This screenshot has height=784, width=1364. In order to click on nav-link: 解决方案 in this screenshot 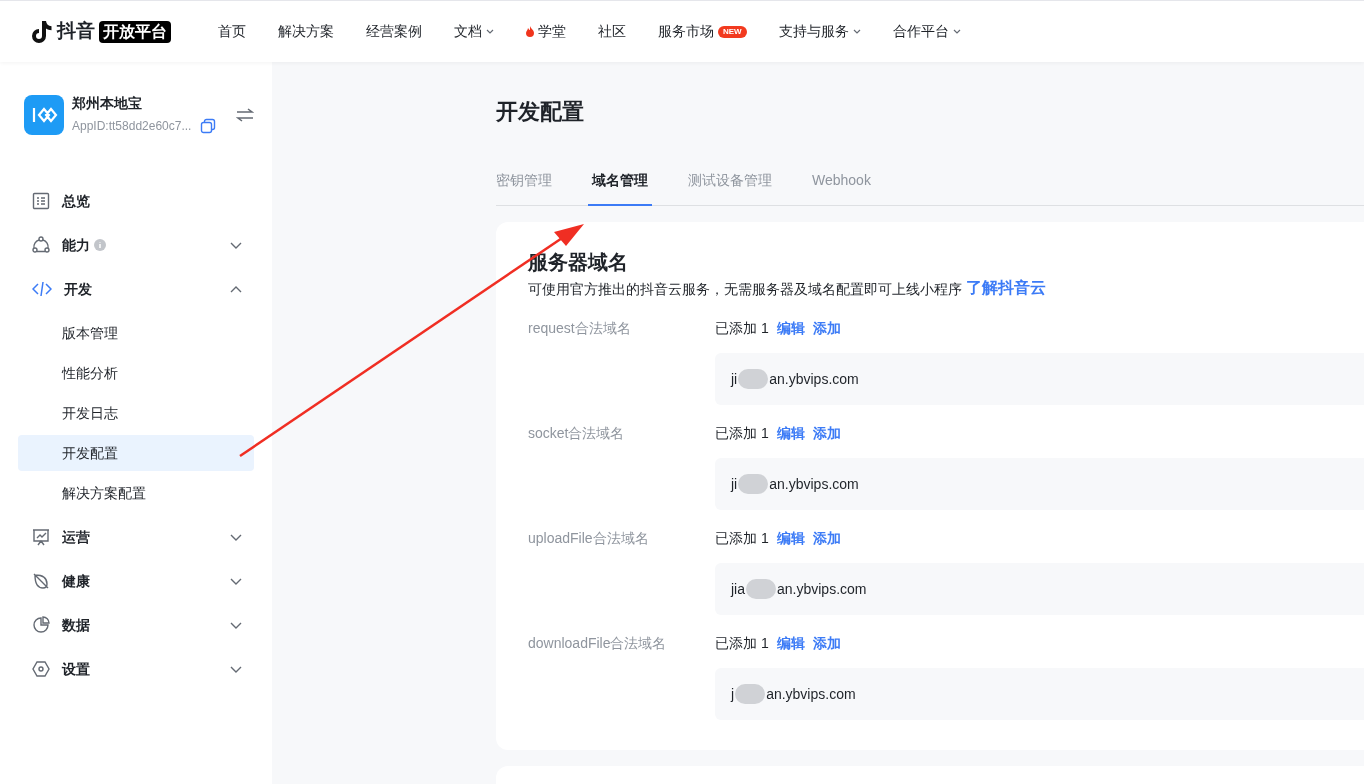, I will do `click(306, 31)`.